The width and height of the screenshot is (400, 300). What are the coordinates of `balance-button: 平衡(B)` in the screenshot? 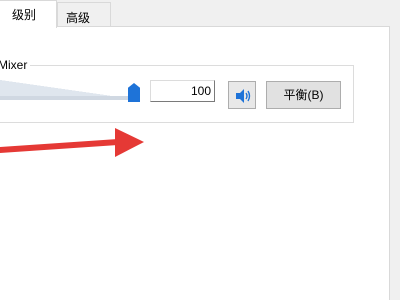 It's located at (303, 95).